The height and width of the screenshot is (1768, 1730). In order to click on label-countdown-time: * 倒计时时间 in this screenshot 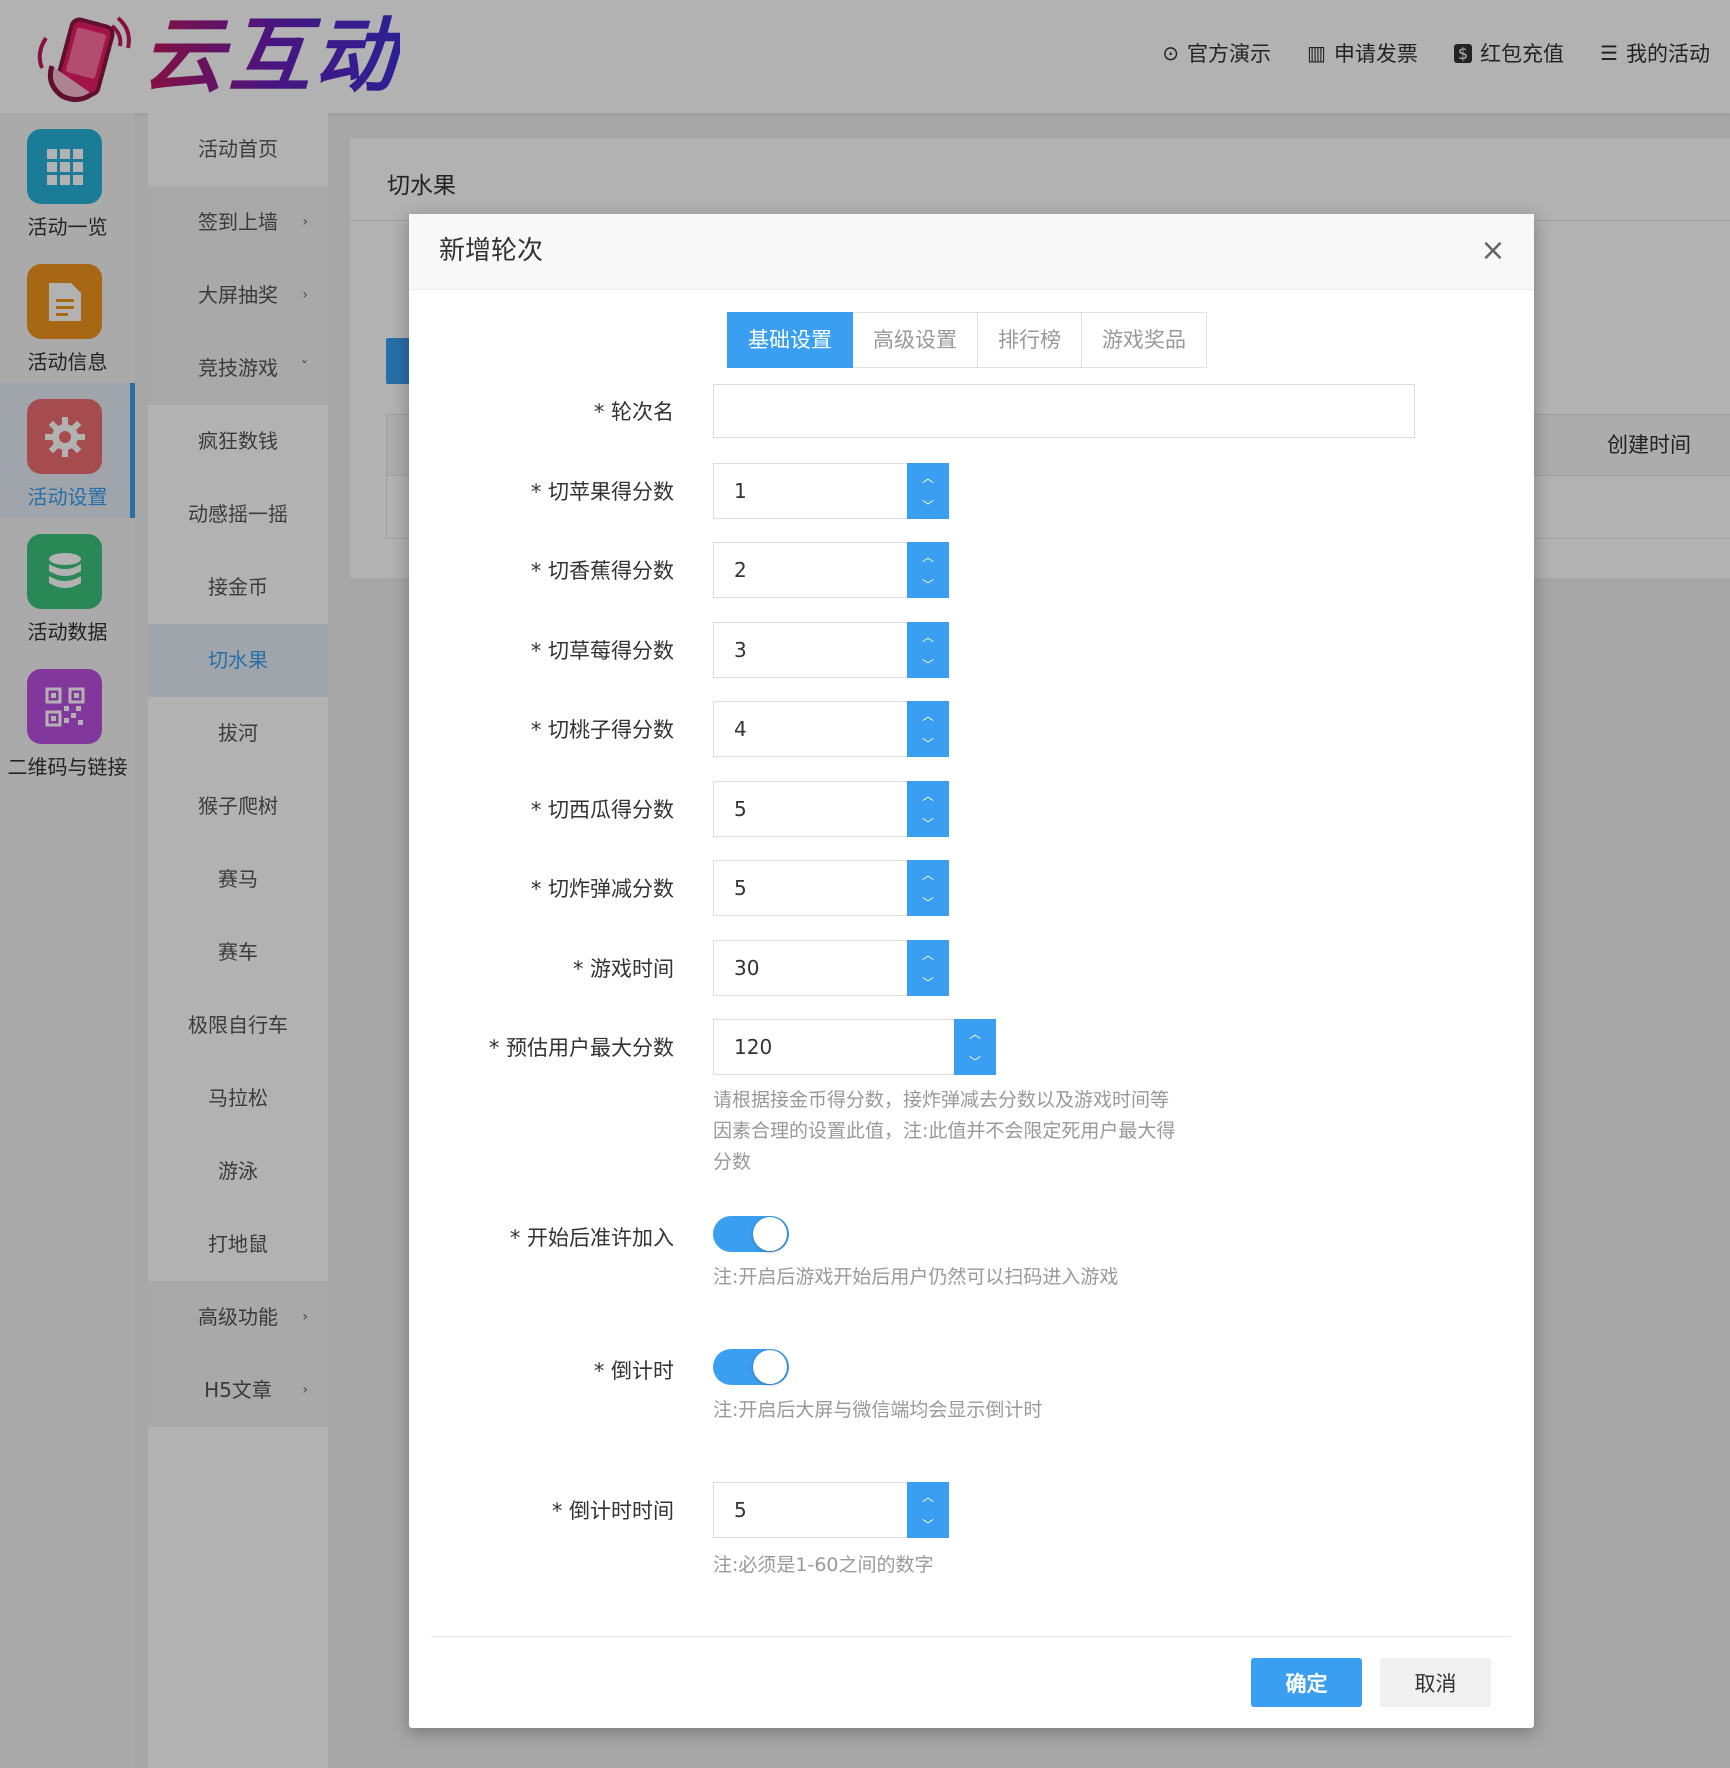, I will do `click(612, 1511)`.